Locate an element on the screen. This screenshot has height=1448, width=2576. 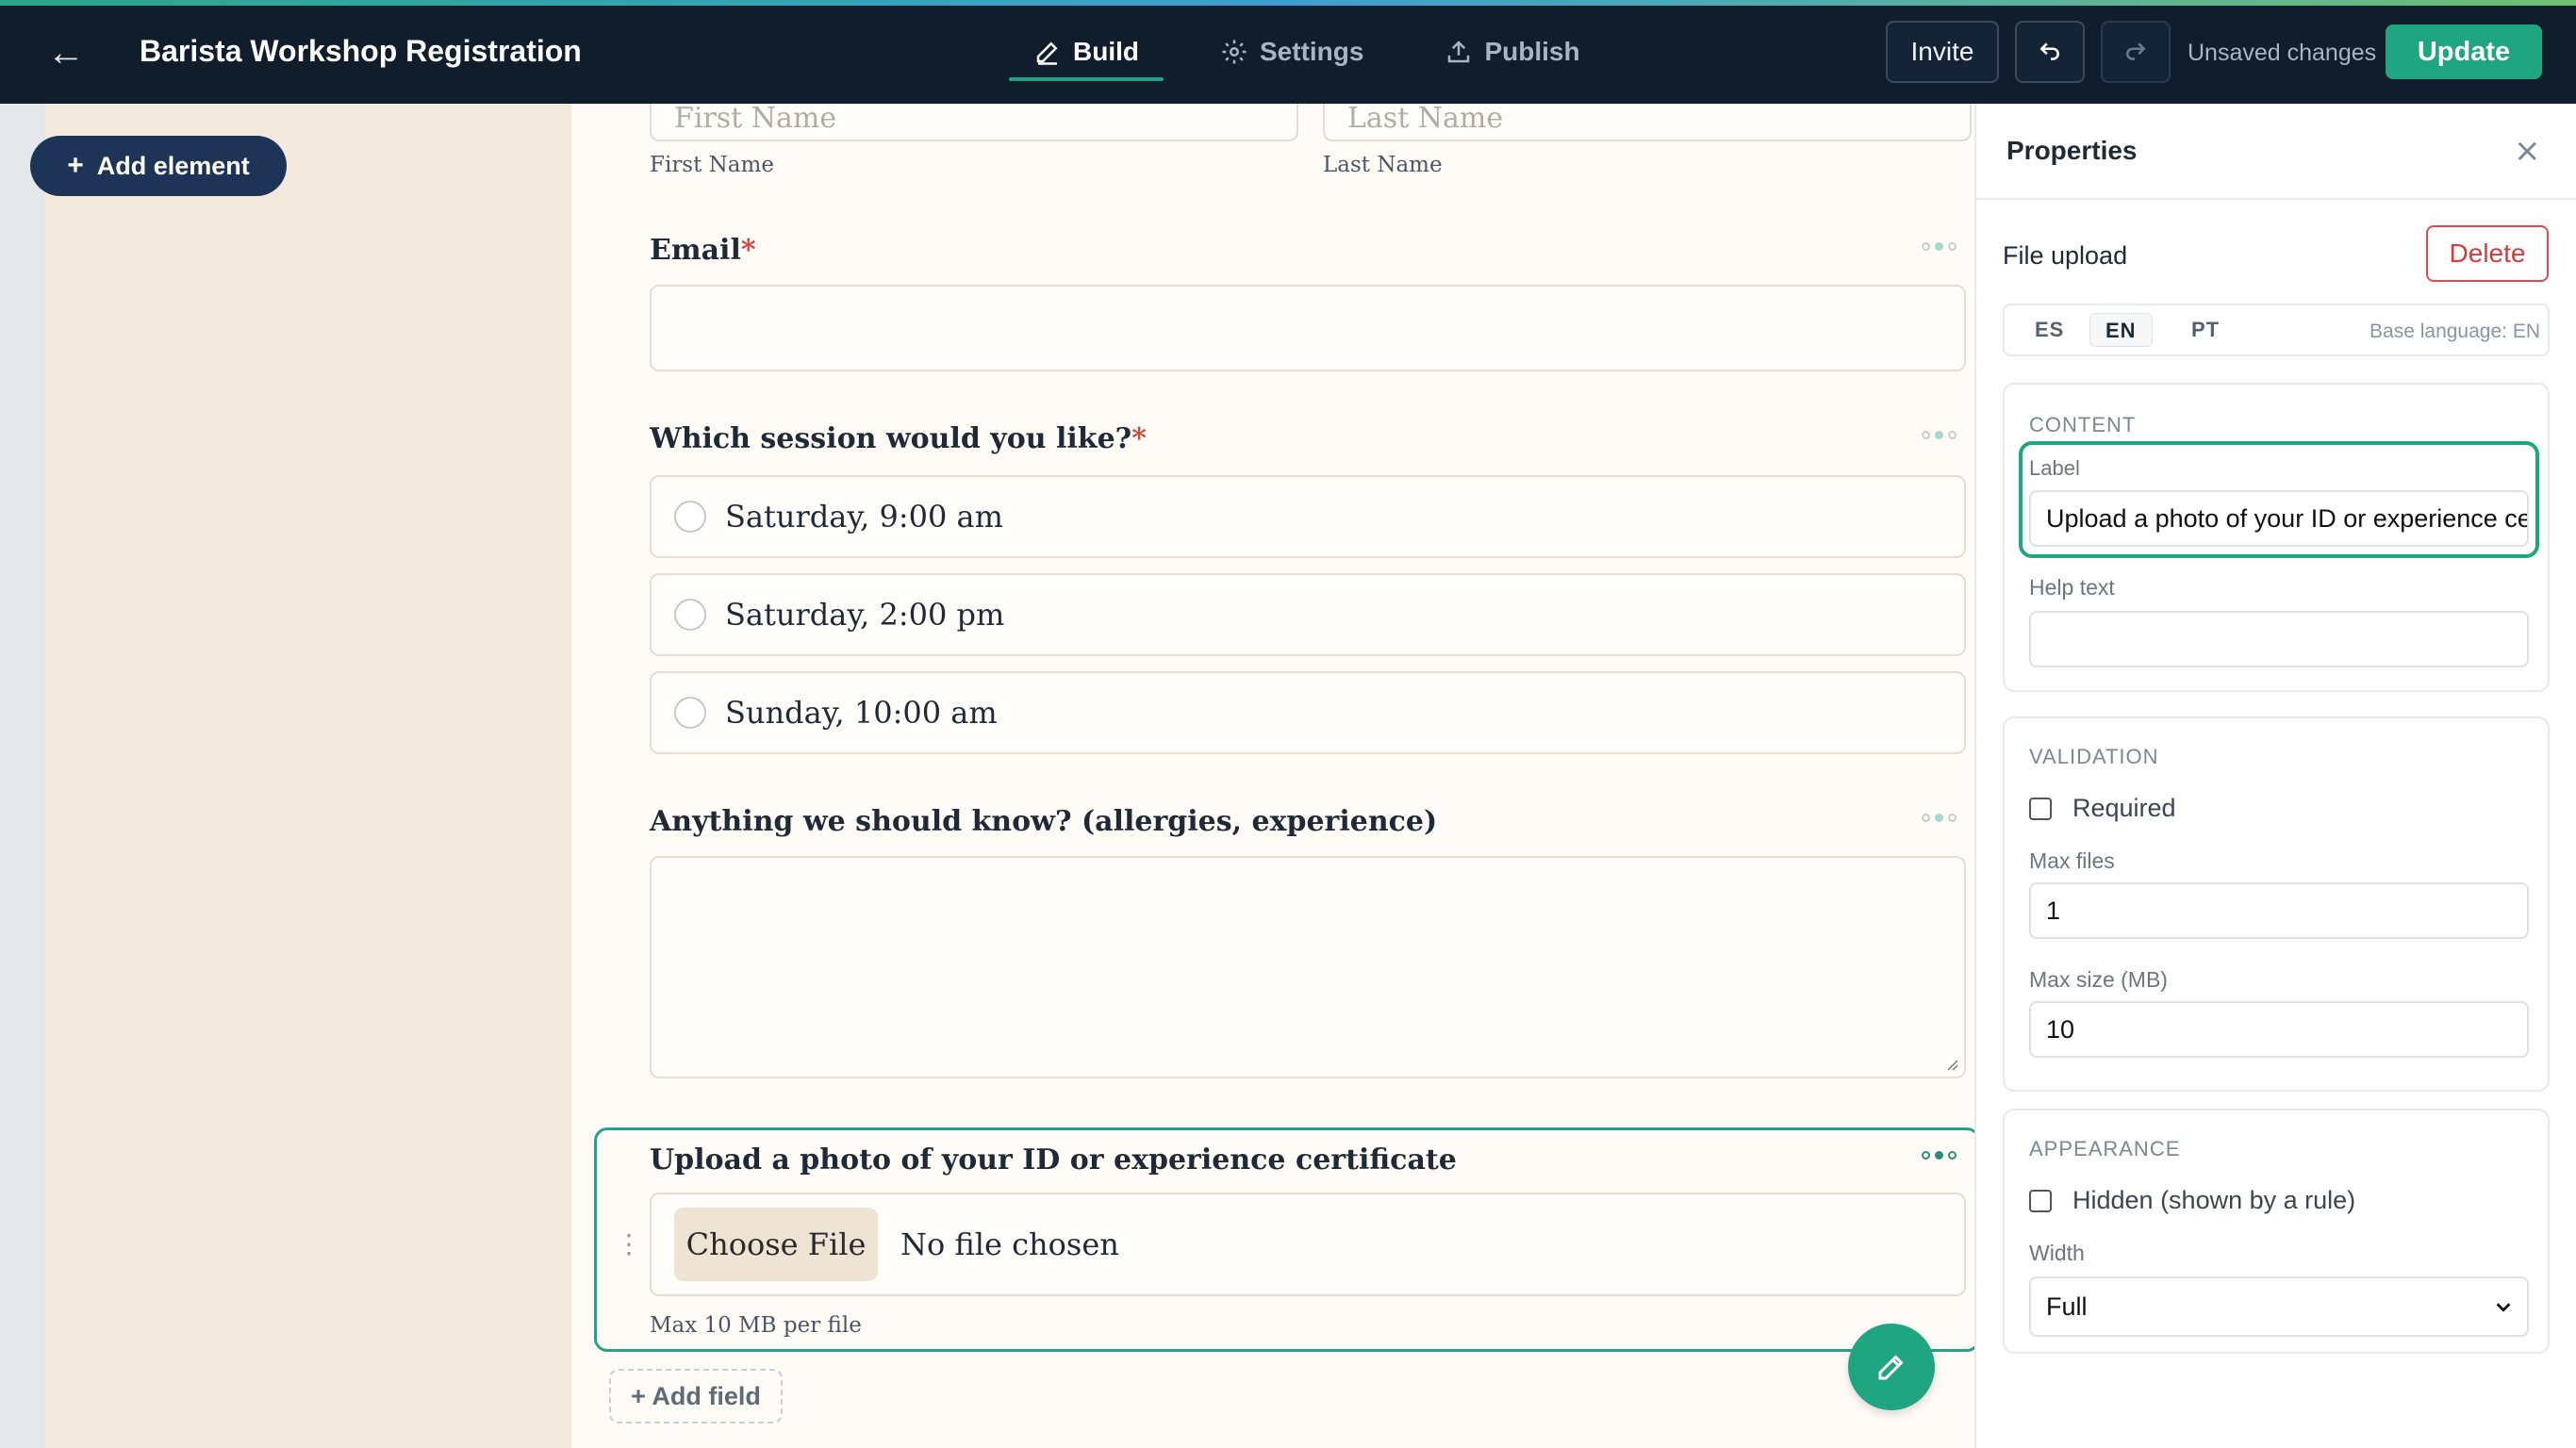
redo-button is located at coordinates (2136, 52).